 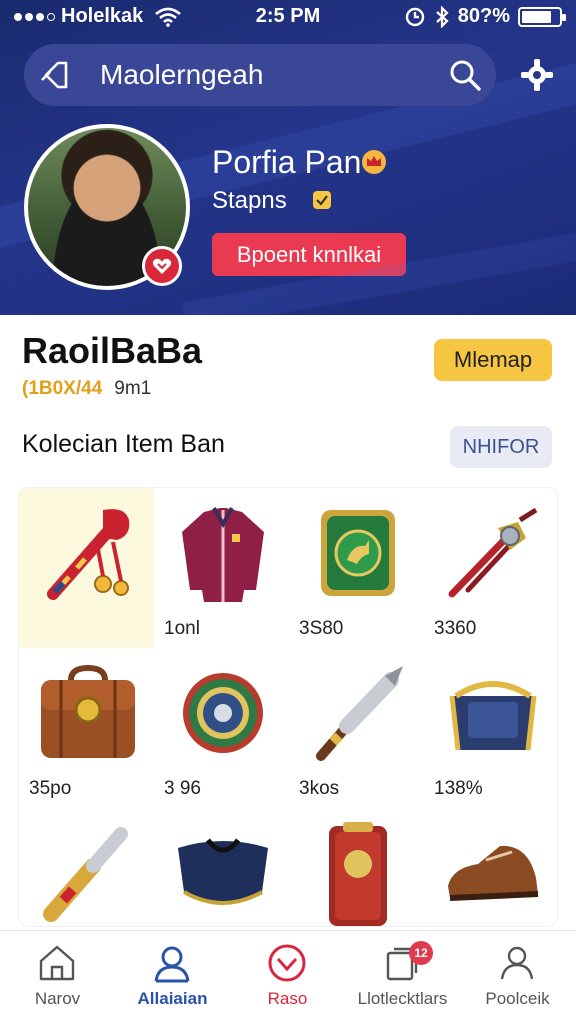 What do you see at coordinates (319, 788) in the screenshot?
I see `item-price: 3kos` at bounding box center [319, 788].